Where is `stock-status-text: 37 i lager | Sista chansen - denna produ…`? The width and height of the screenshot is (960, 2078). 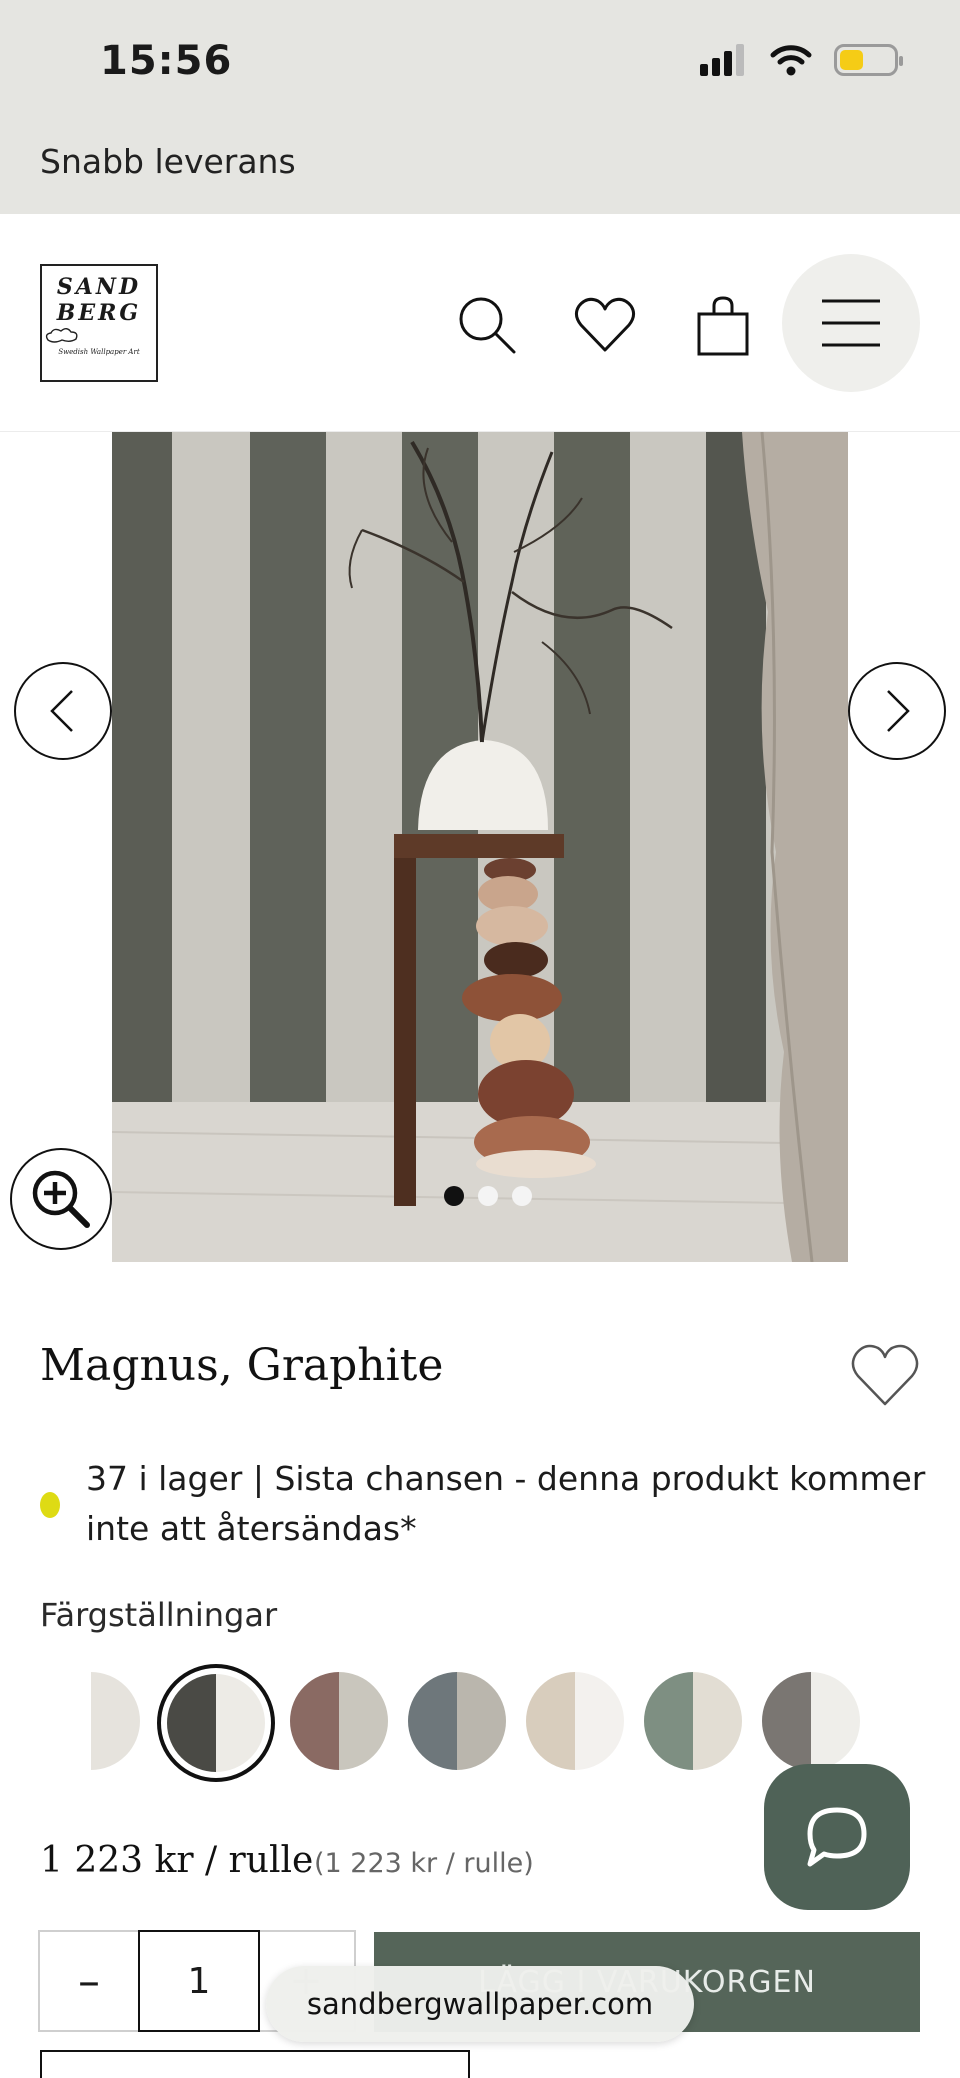
stock-status-text: 37 i lager | Sista chansen - denna produ… is located at coordinates (506, 1503).